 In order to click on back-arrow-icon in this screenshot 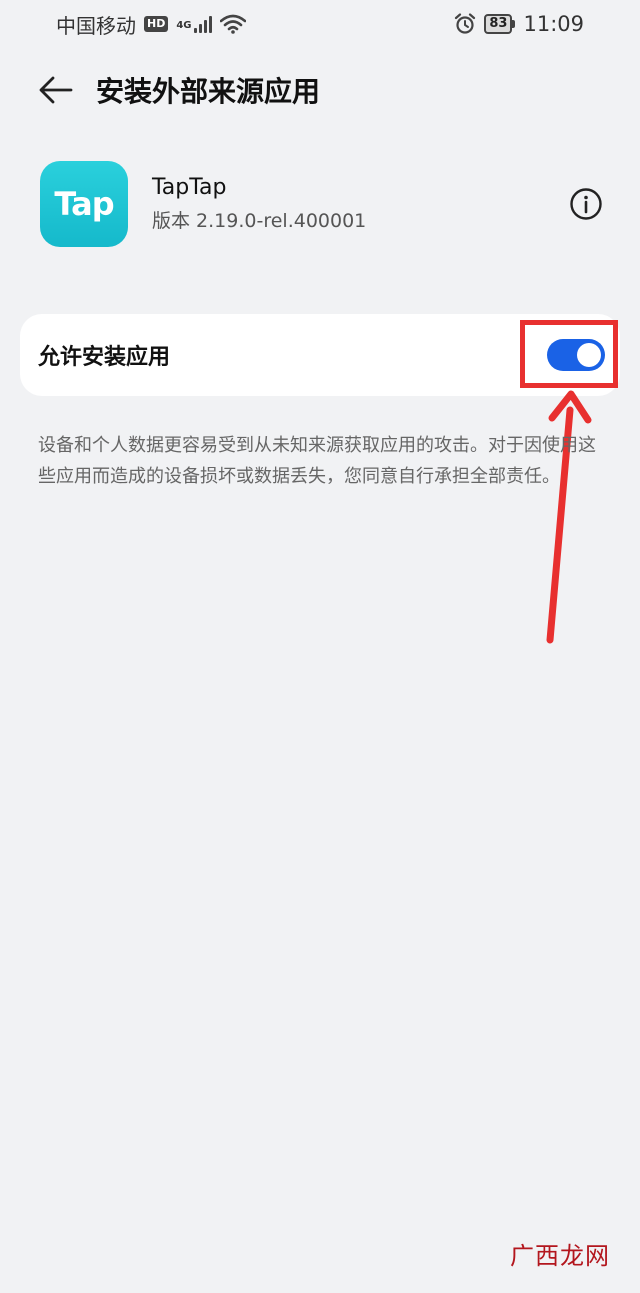, I will do `click(56, 90)`.